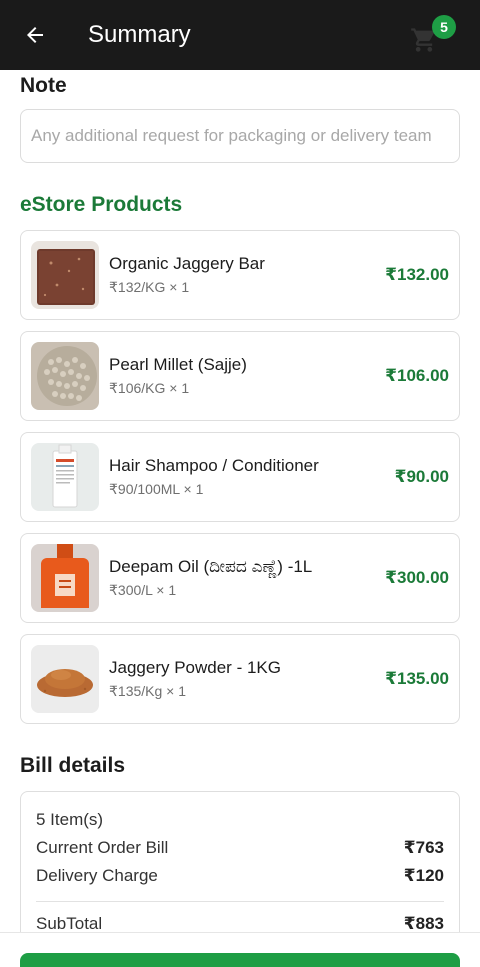 This screenshot has height=967, width=480. I want to click on product-quantity: ₹135/Kg × 1, so click(148, 691).